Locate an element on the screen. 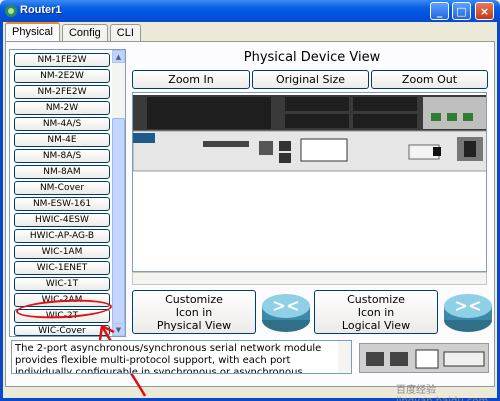 The height and width of the screenshot is (401, 500). zoom-in-button: Zoom In is located at coordinates (191, 79).